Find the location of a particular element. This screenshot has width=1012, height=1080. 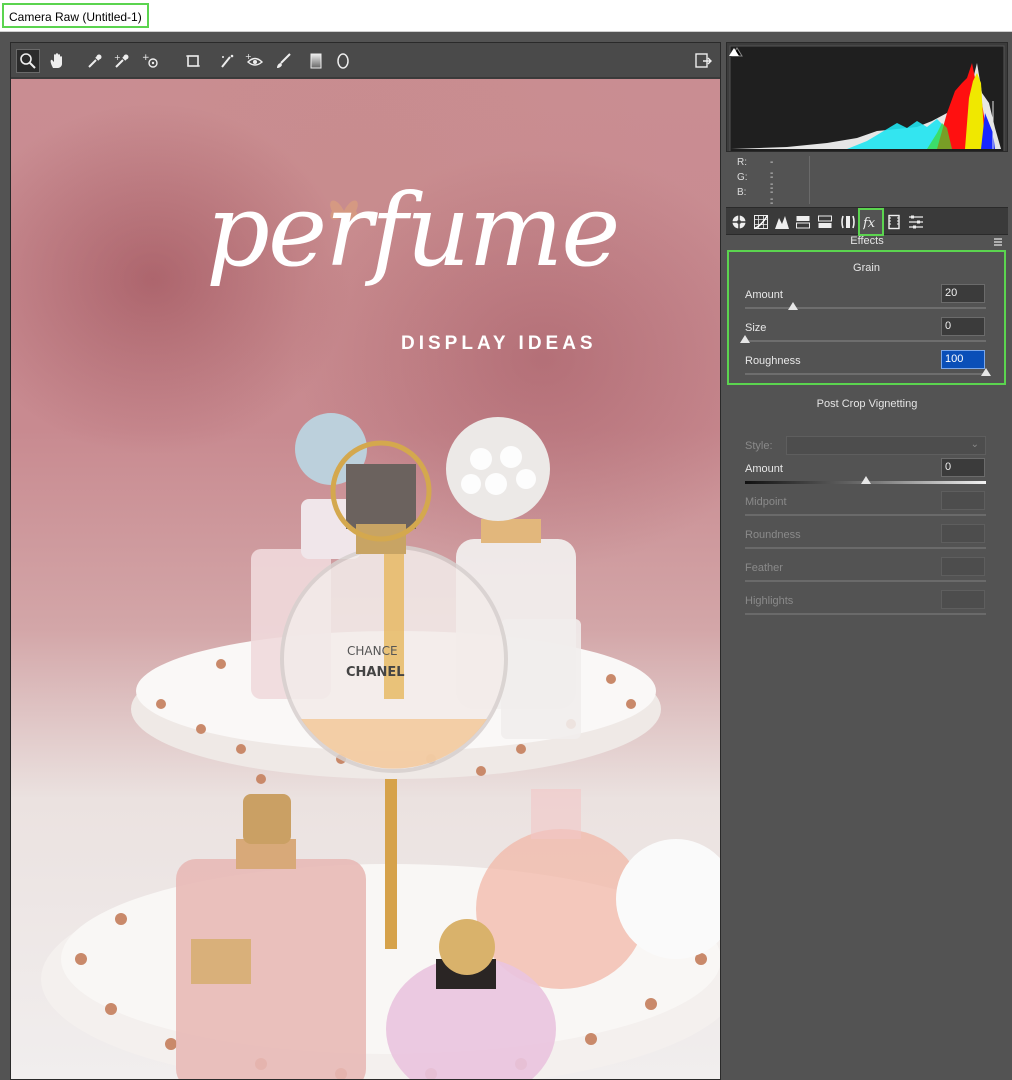

vignetting-feather-track is located at coordinates (865, 581).